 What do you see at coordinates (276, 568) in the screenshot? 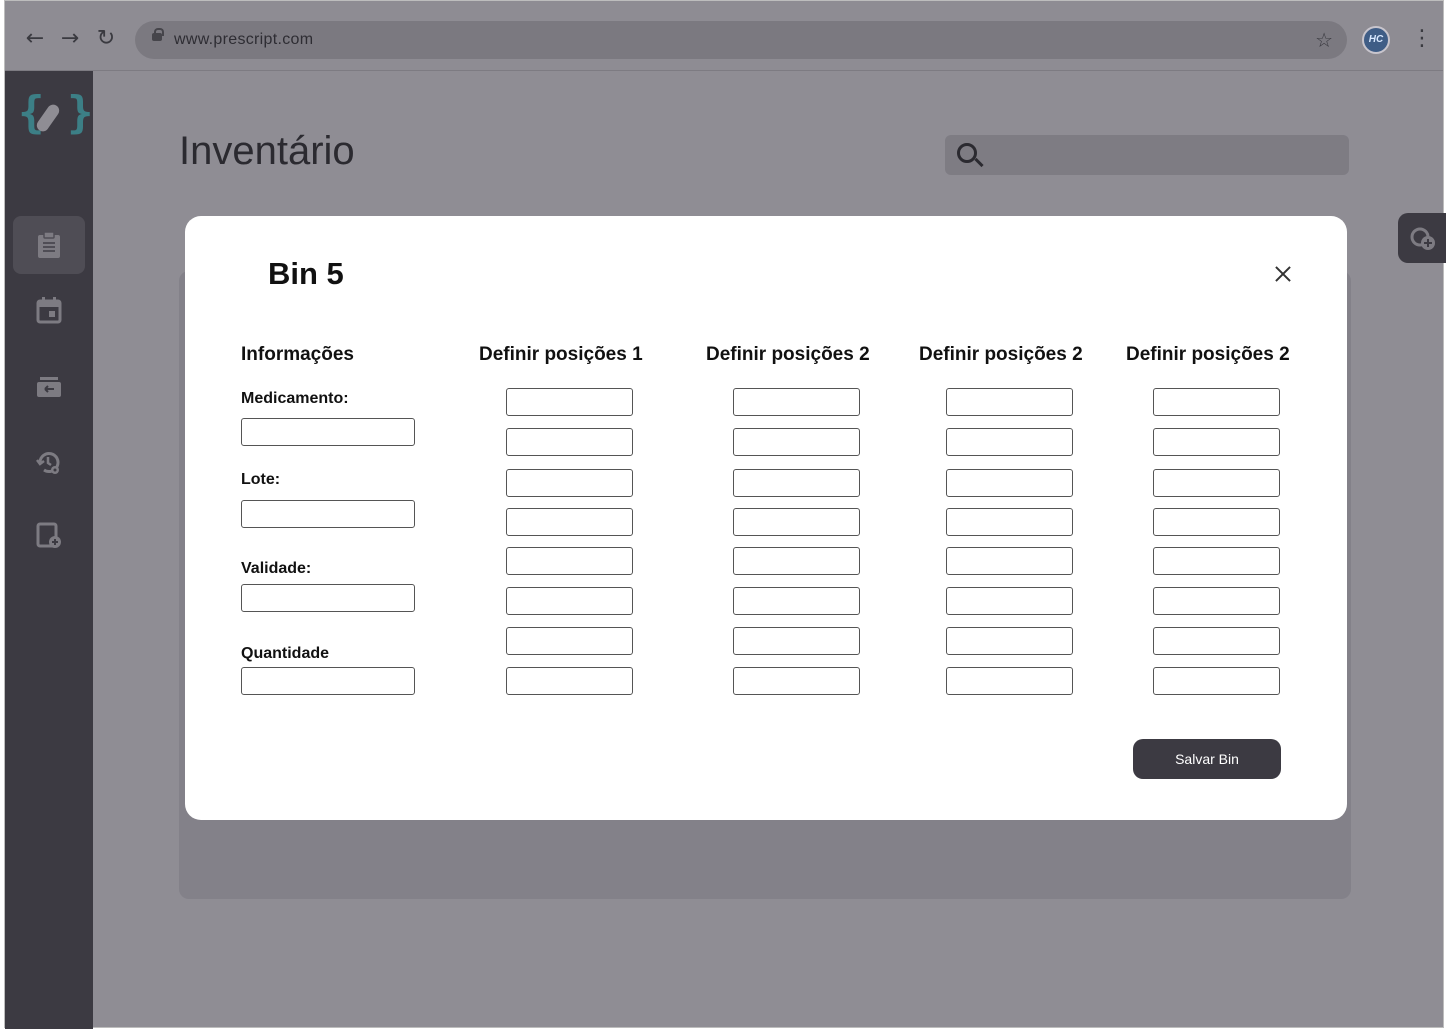
I see `validade-label: Validade:` at bounding box center [276, 568].